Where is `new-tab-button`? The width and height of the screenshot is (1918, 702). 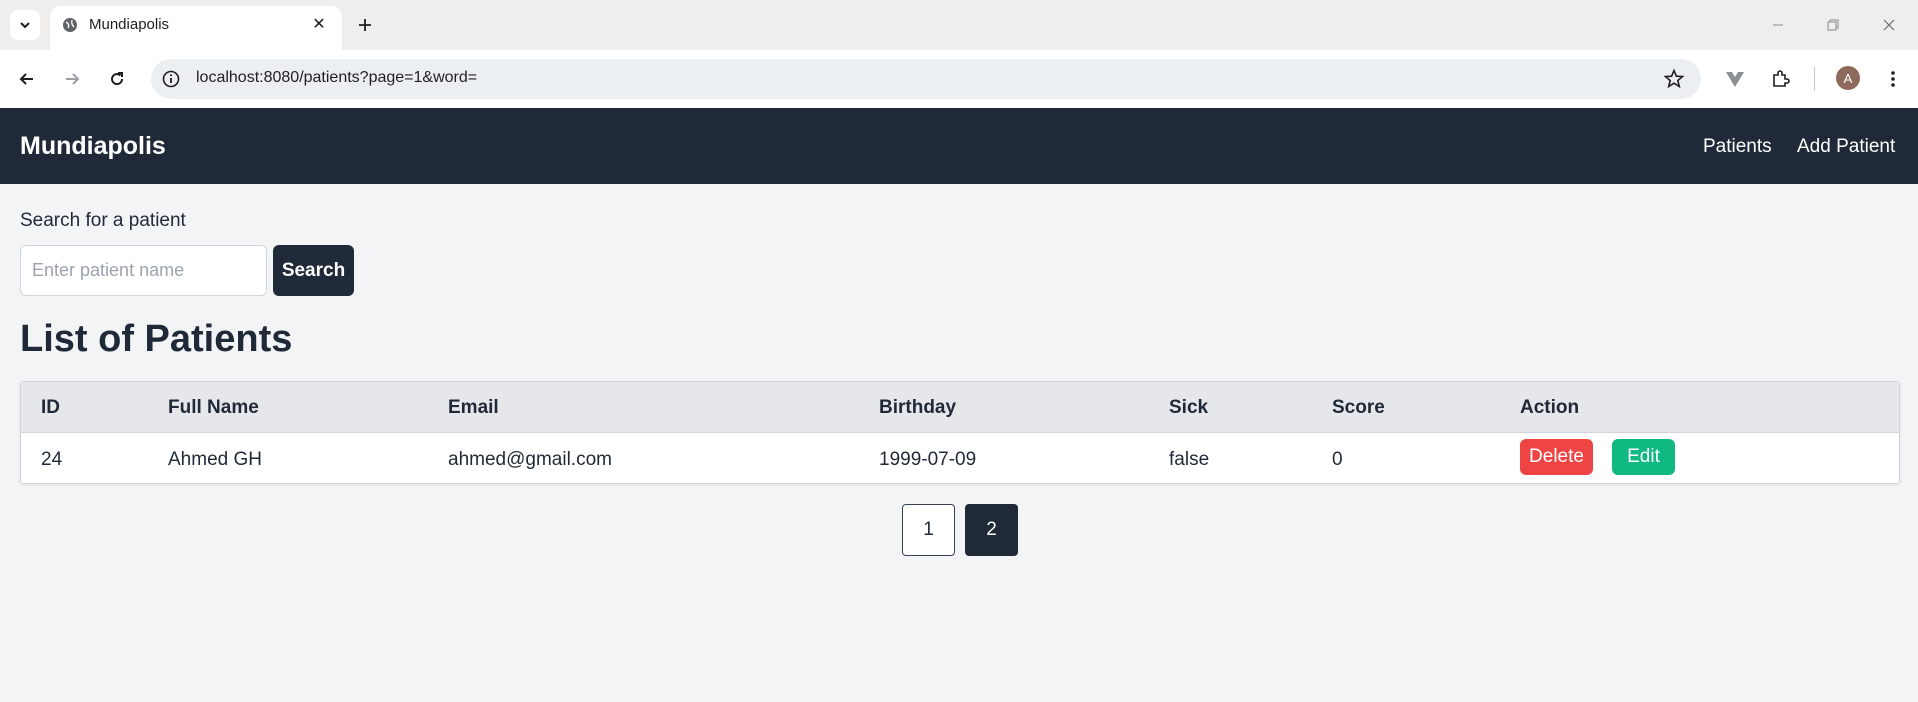 new-tab-button is located at coordinates (365, 25).